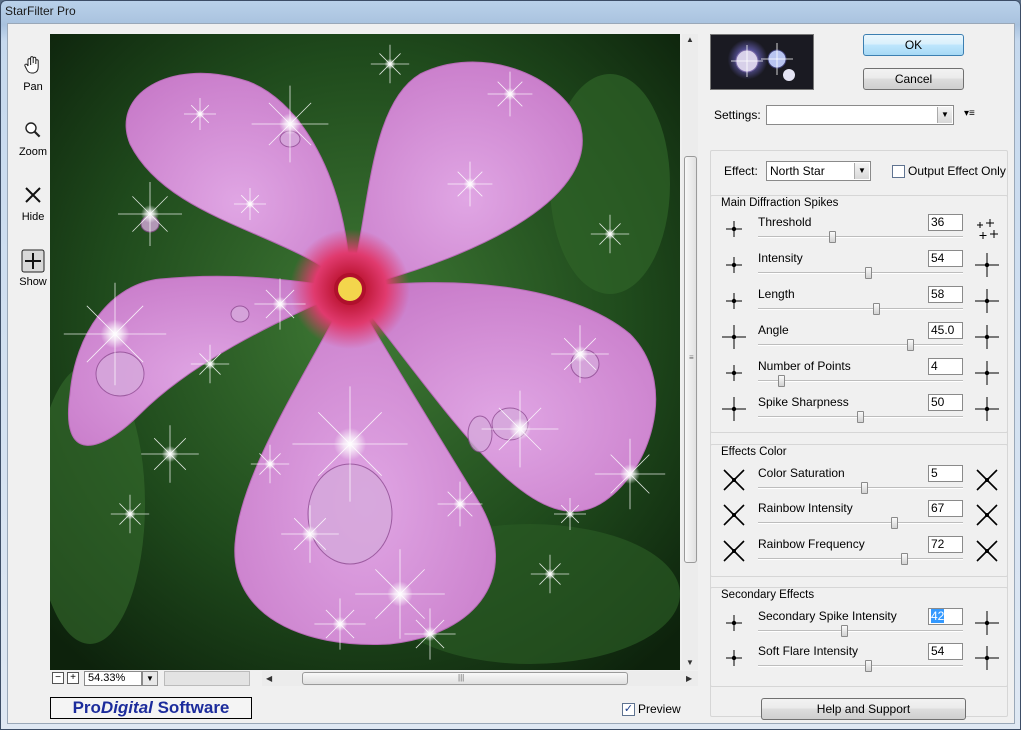  Describe the element at coordinates (804, 366) in the screenshot. I see `slider-label: Number of Points` at that location.